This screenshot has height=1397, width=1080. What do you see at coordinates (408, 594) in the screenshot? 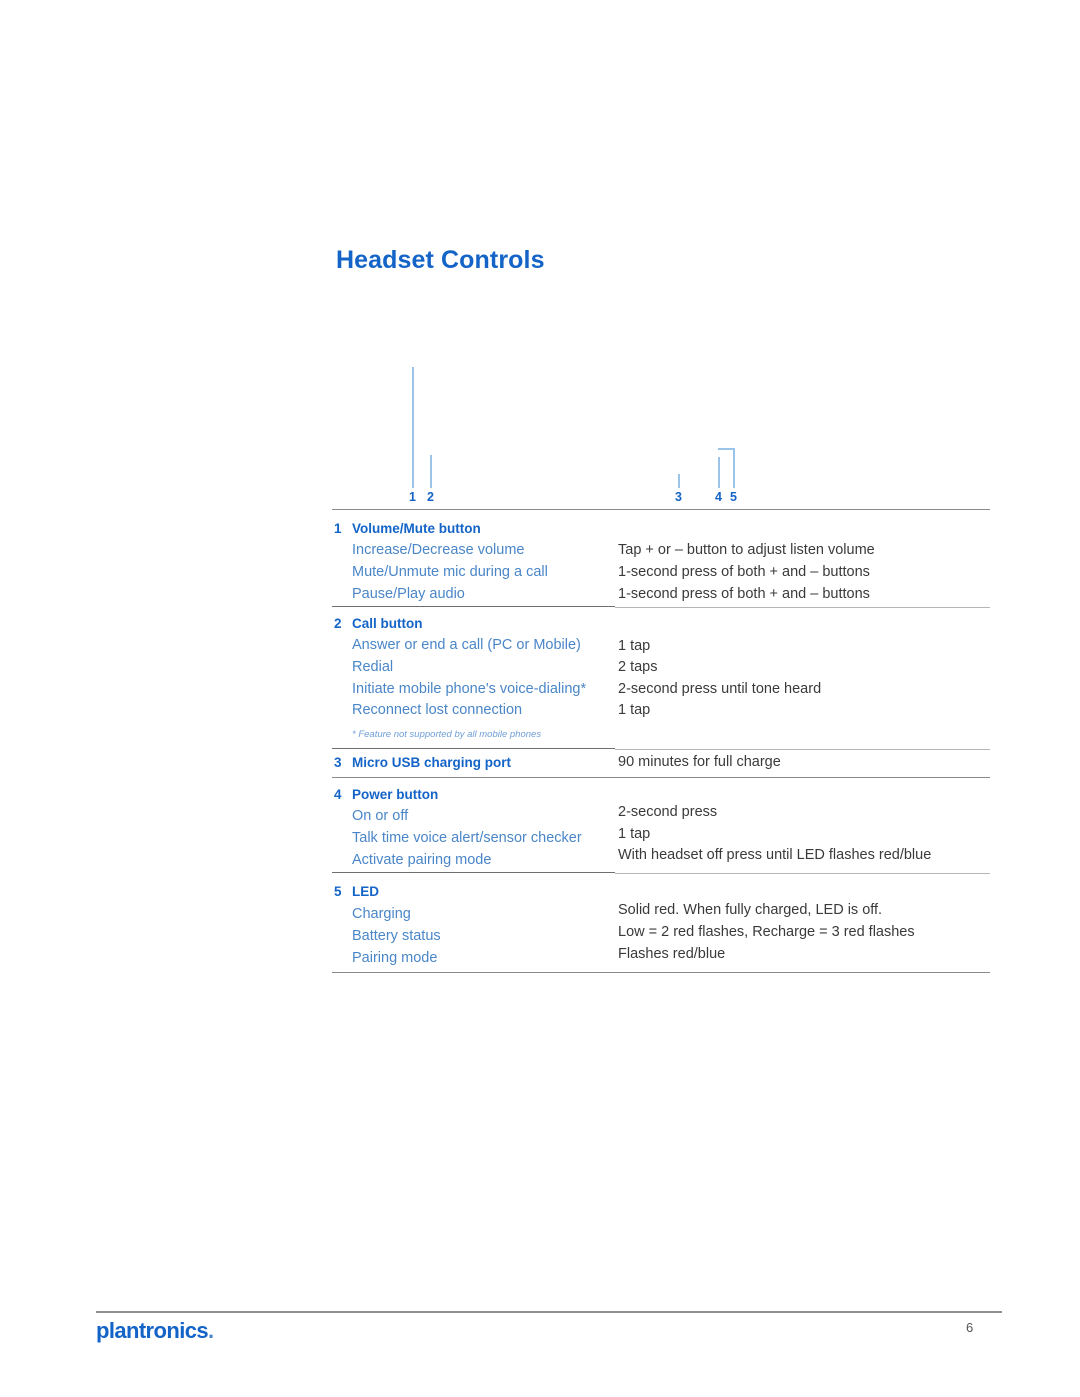
I see `section-1-row-3-label: Pause/Play audio` at bounding box center [408, 594].